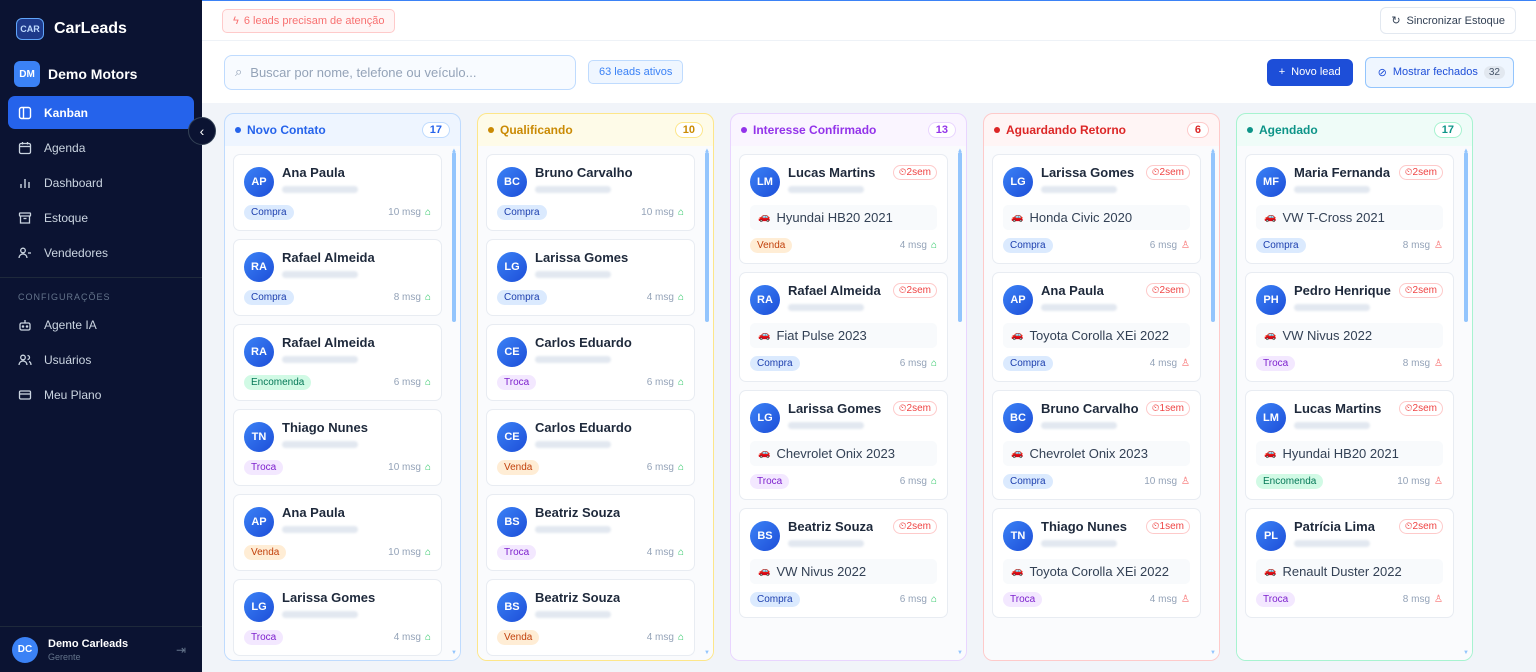 Image resolution: width=1536 pixels, height=672 pixels. I want to click on column-header: Qualificando 10, so click(595, 130).